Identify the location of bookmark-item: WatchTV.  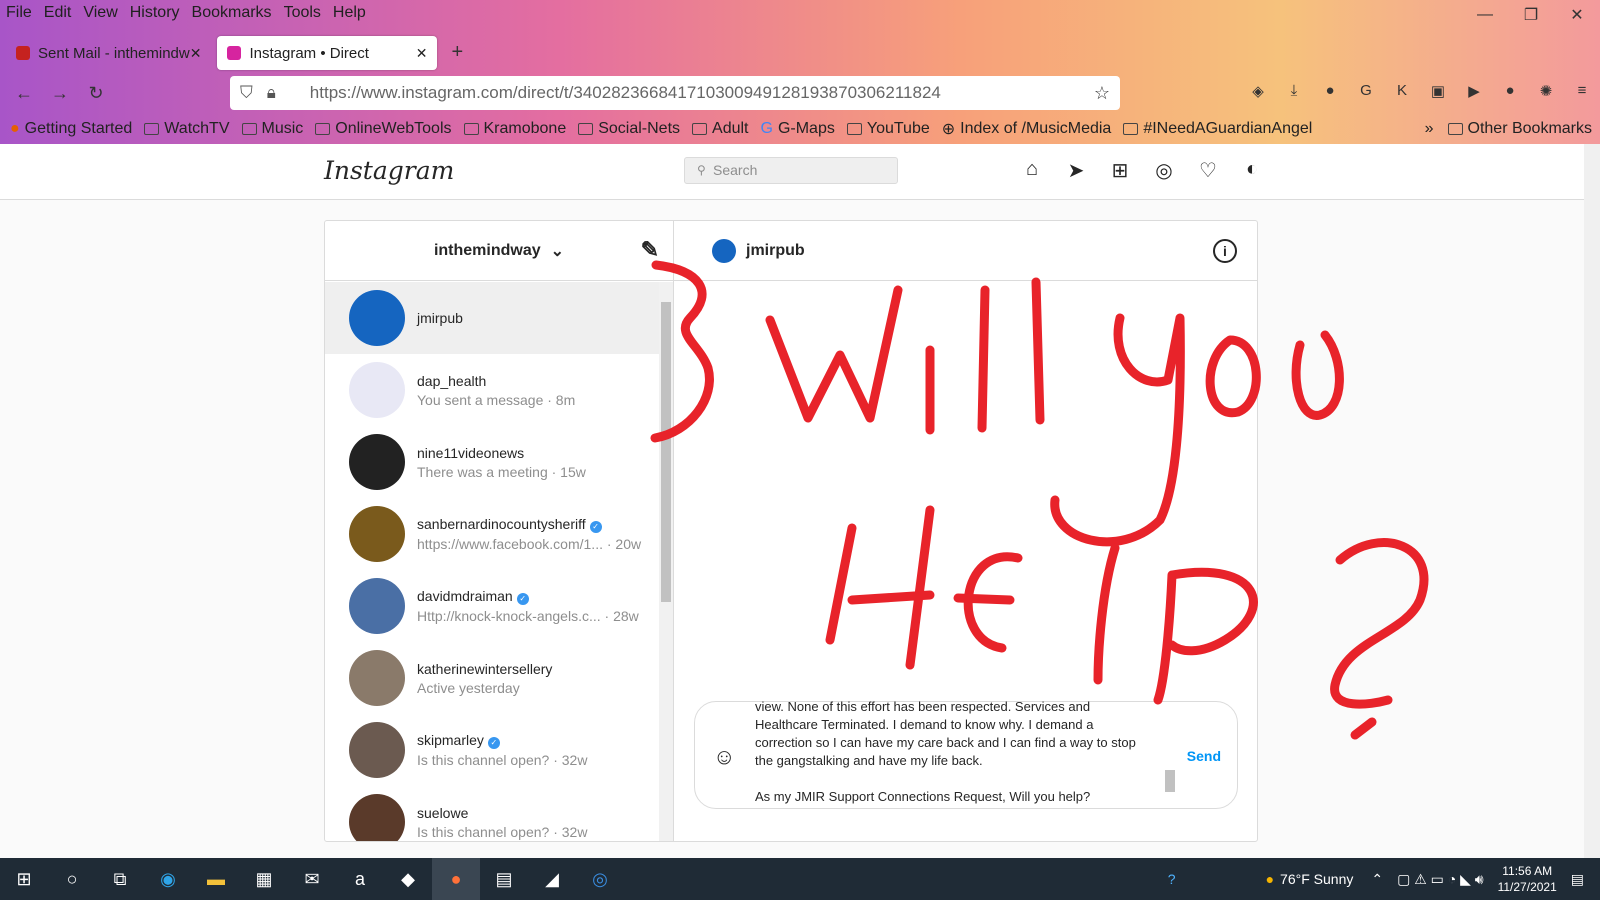
(187, 129).